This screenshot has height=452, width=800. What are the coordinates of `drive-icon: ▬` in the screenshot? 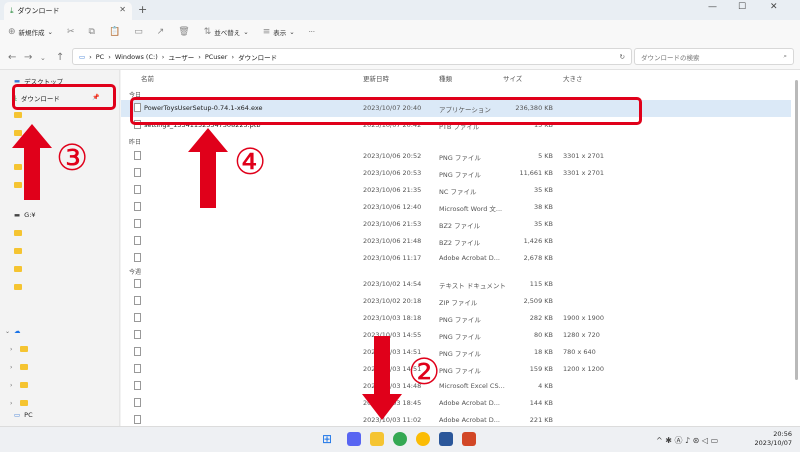 It's located at (17, 215).